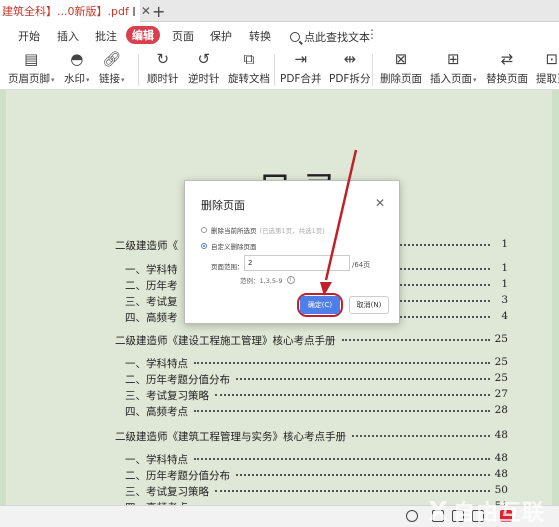 Image resolution: width=559 pixels, height=527 pixels. Describe the element at coordinates (229, 246) in the screenshot. I see `option-custom-pages: 自定义删除页面` at that location.